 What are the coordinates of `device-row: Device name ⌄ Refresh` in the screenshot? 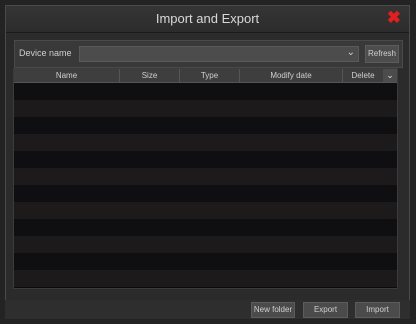 It's located at (208, 54).